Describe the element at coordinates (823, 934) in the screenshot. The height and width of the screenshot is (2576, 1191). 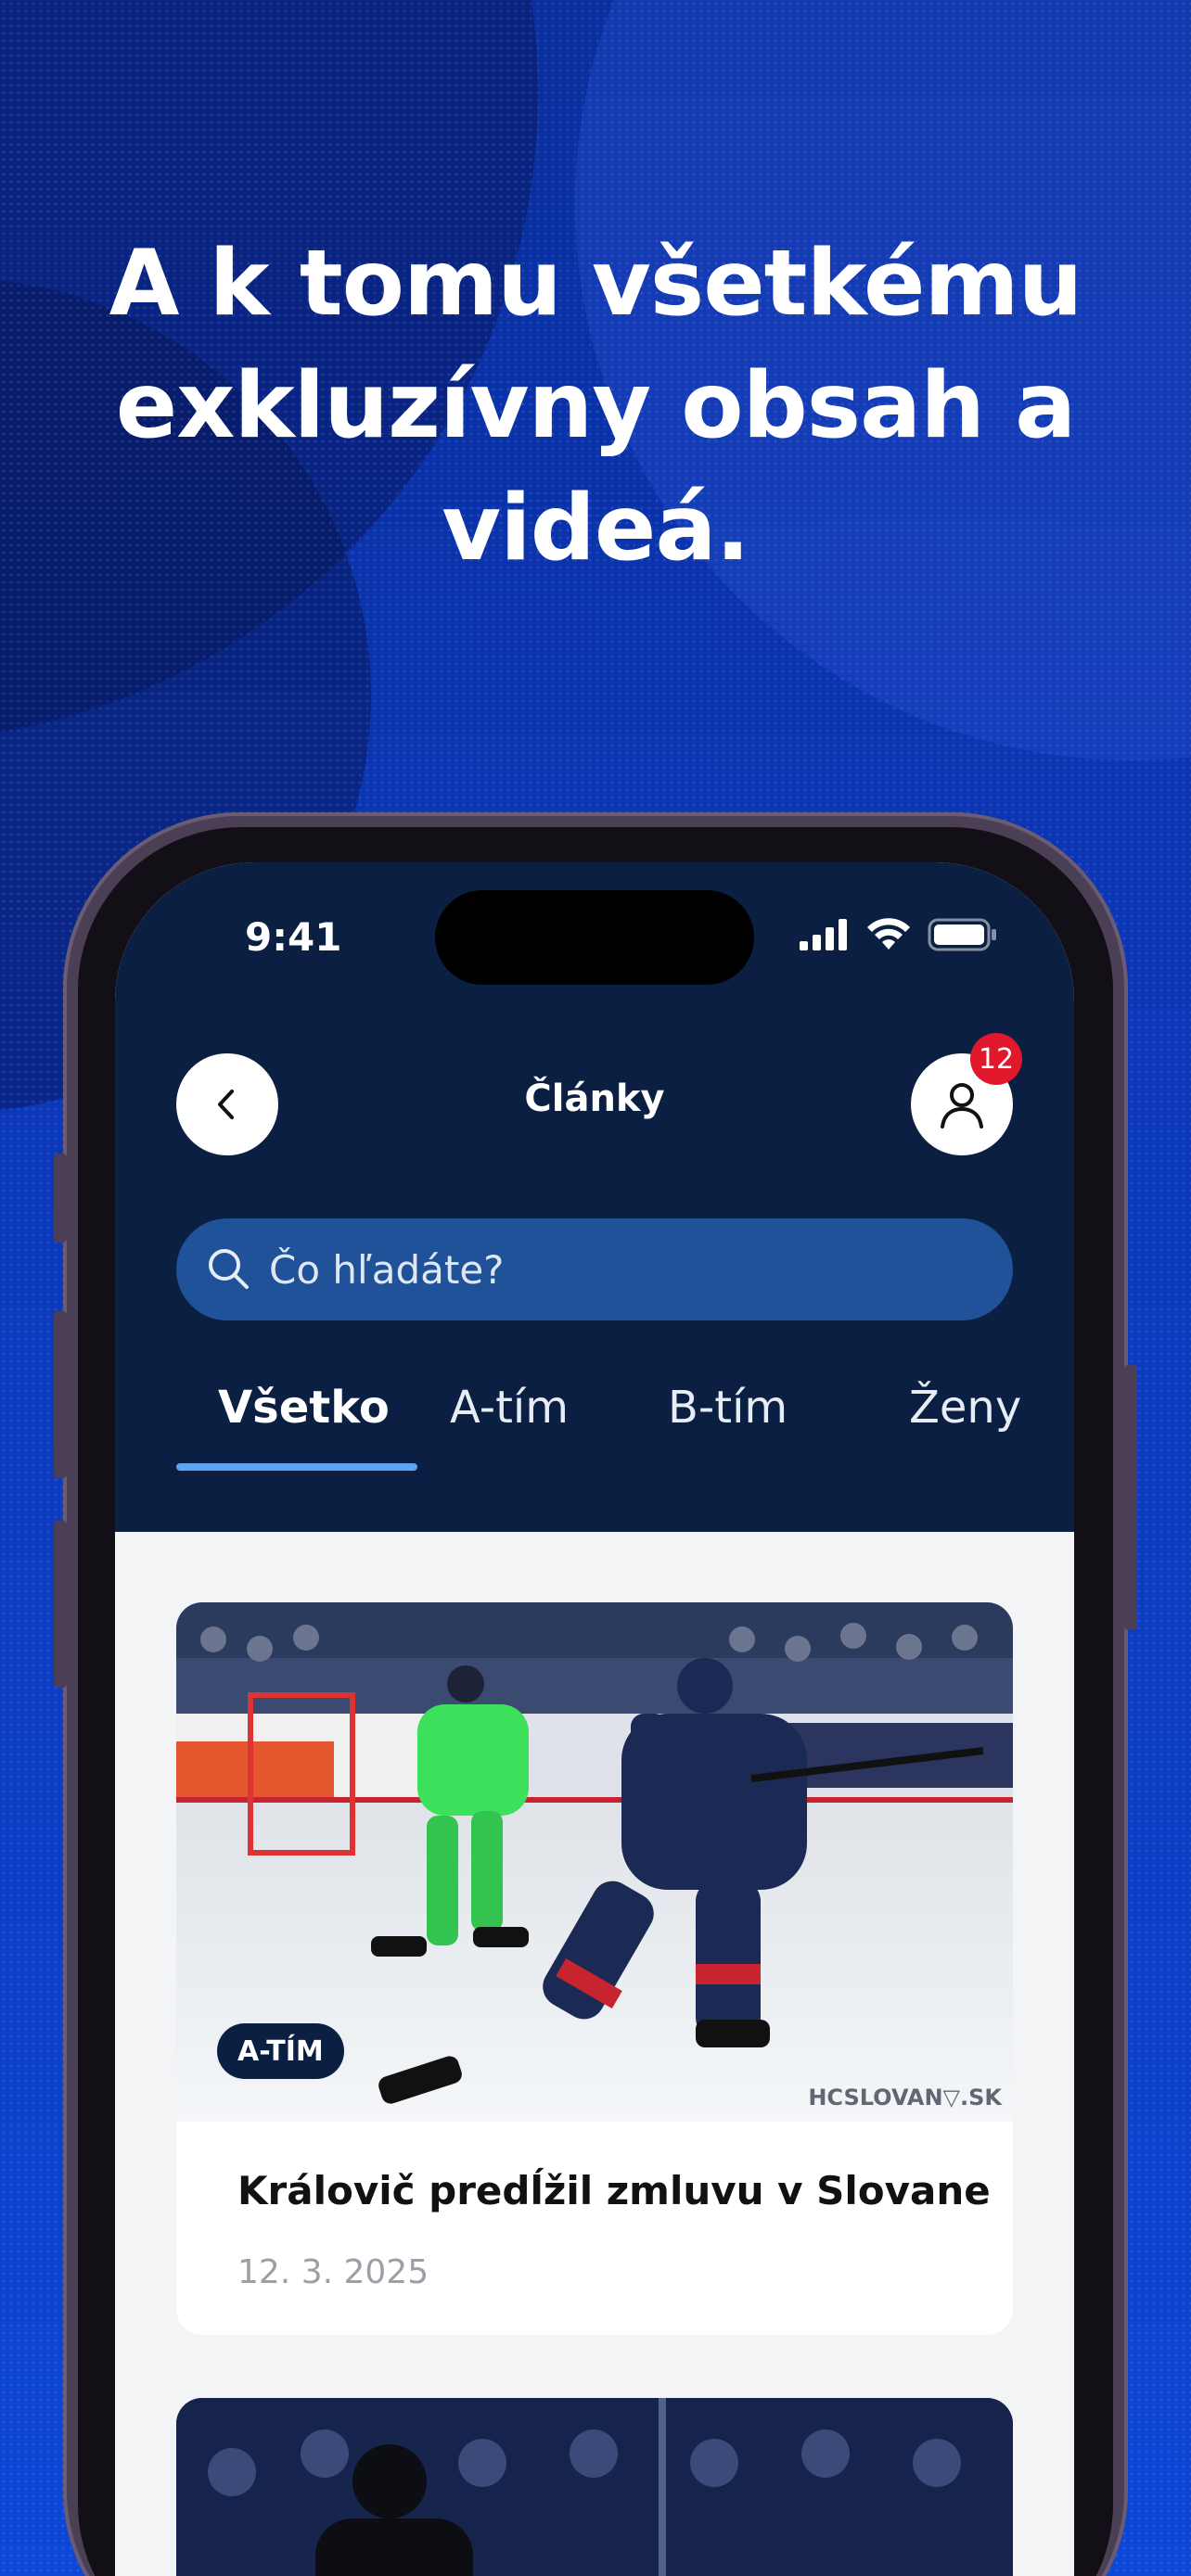
I see `signal-icon` at that location.